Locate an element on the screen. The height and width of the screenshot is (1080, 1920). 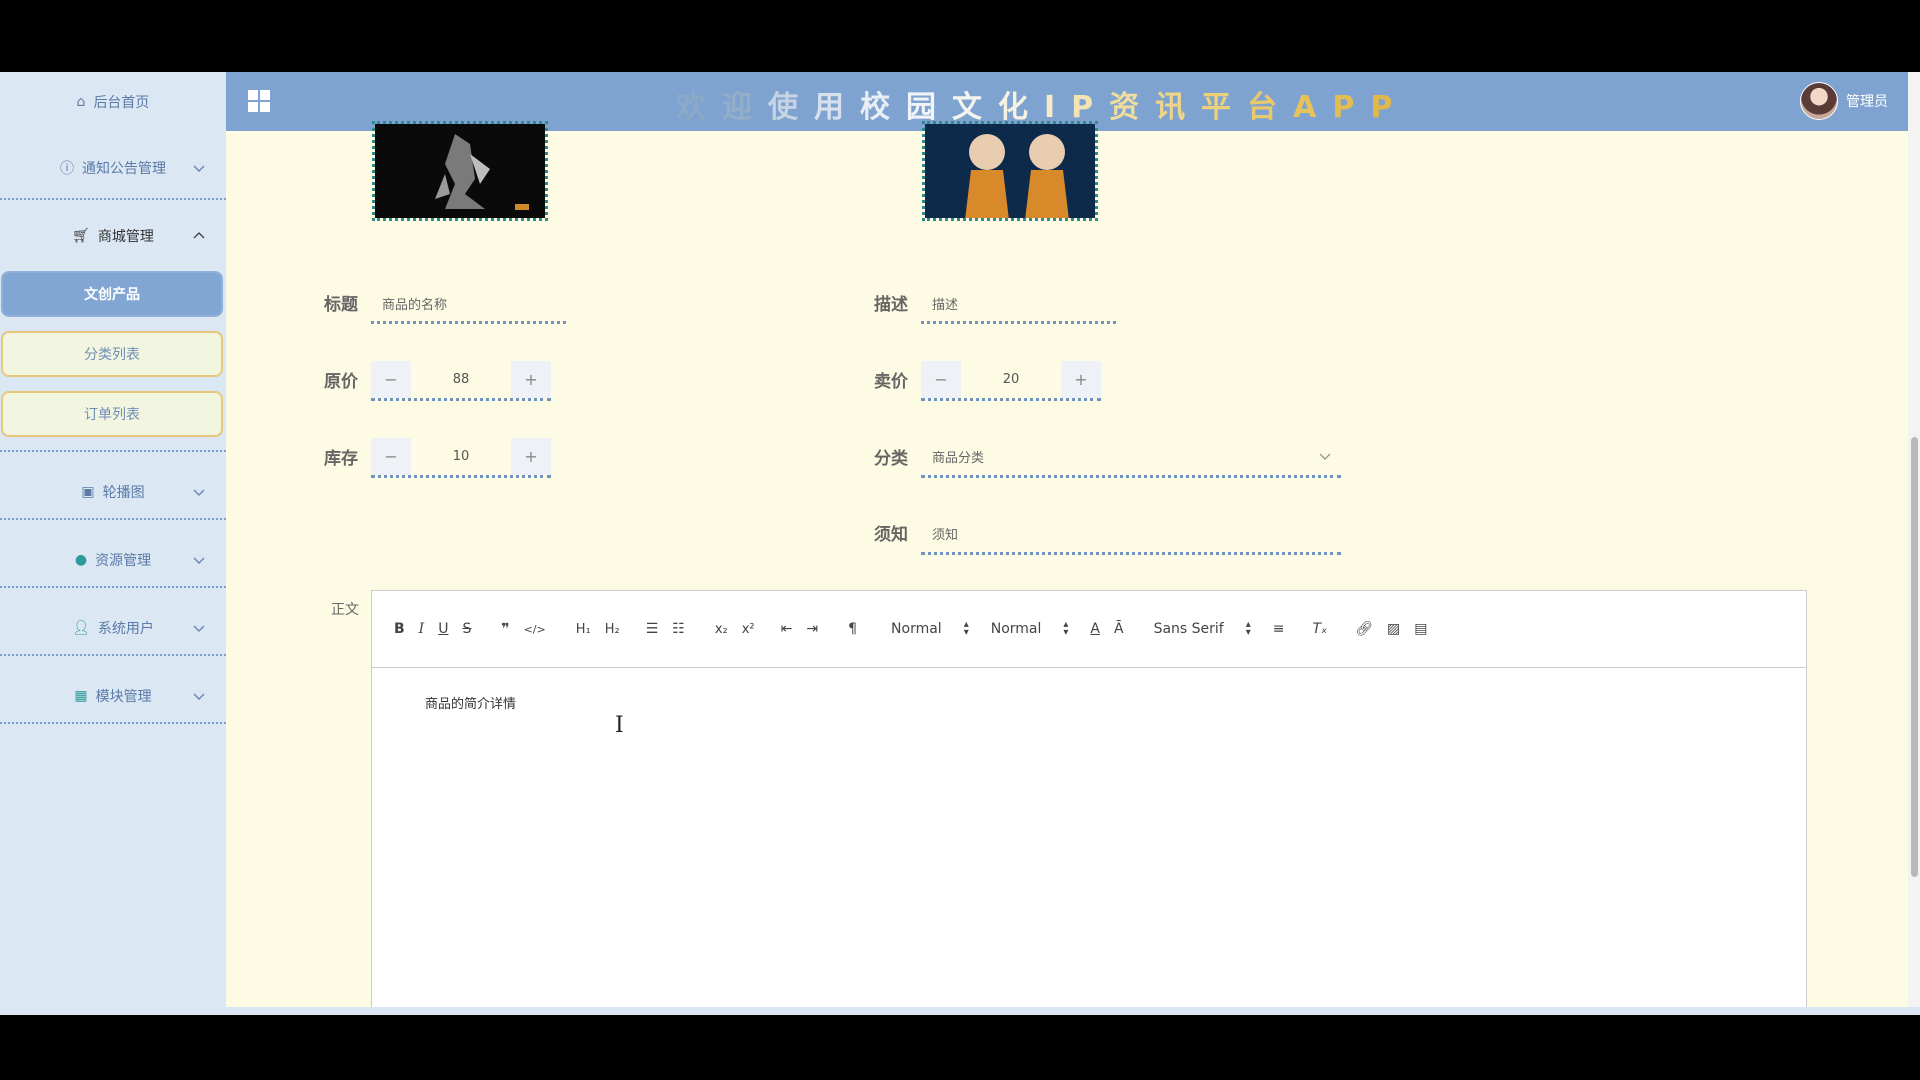
title-char: 平 is located at coordinates (1217, 107).